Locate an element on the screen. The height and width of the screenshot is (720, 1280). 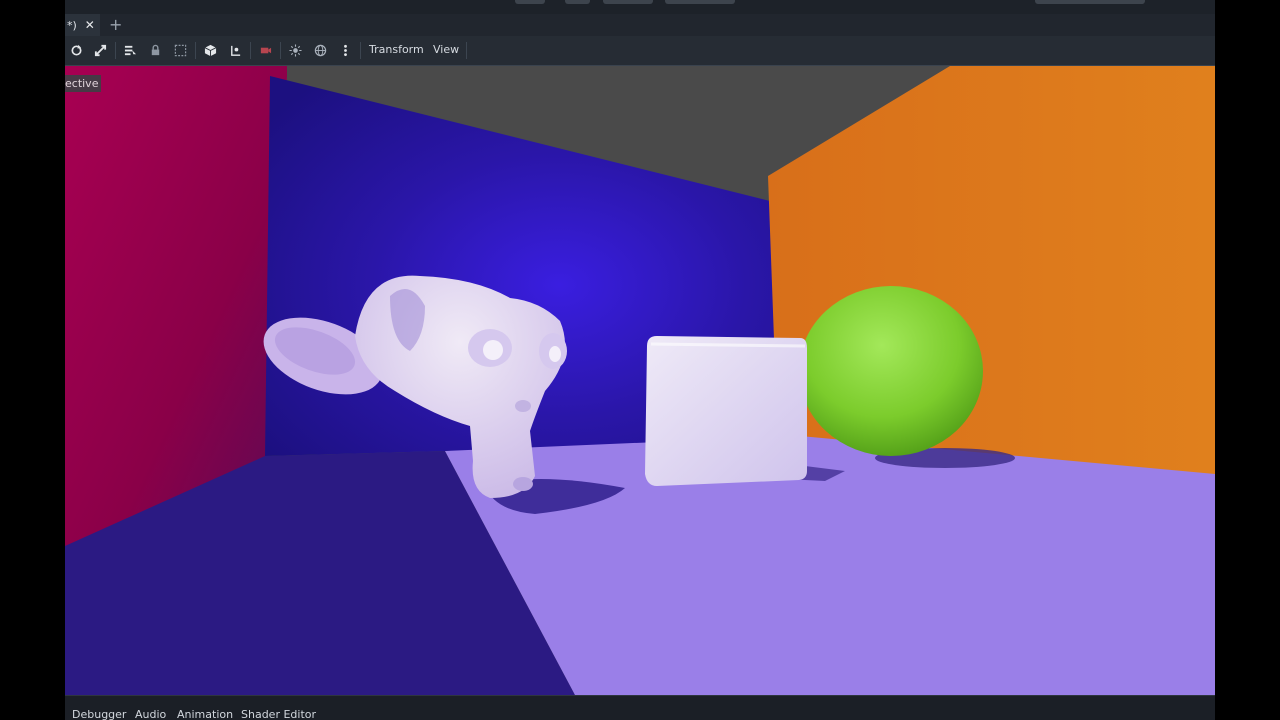
more-options-icon is located at coordinates (345, 50).